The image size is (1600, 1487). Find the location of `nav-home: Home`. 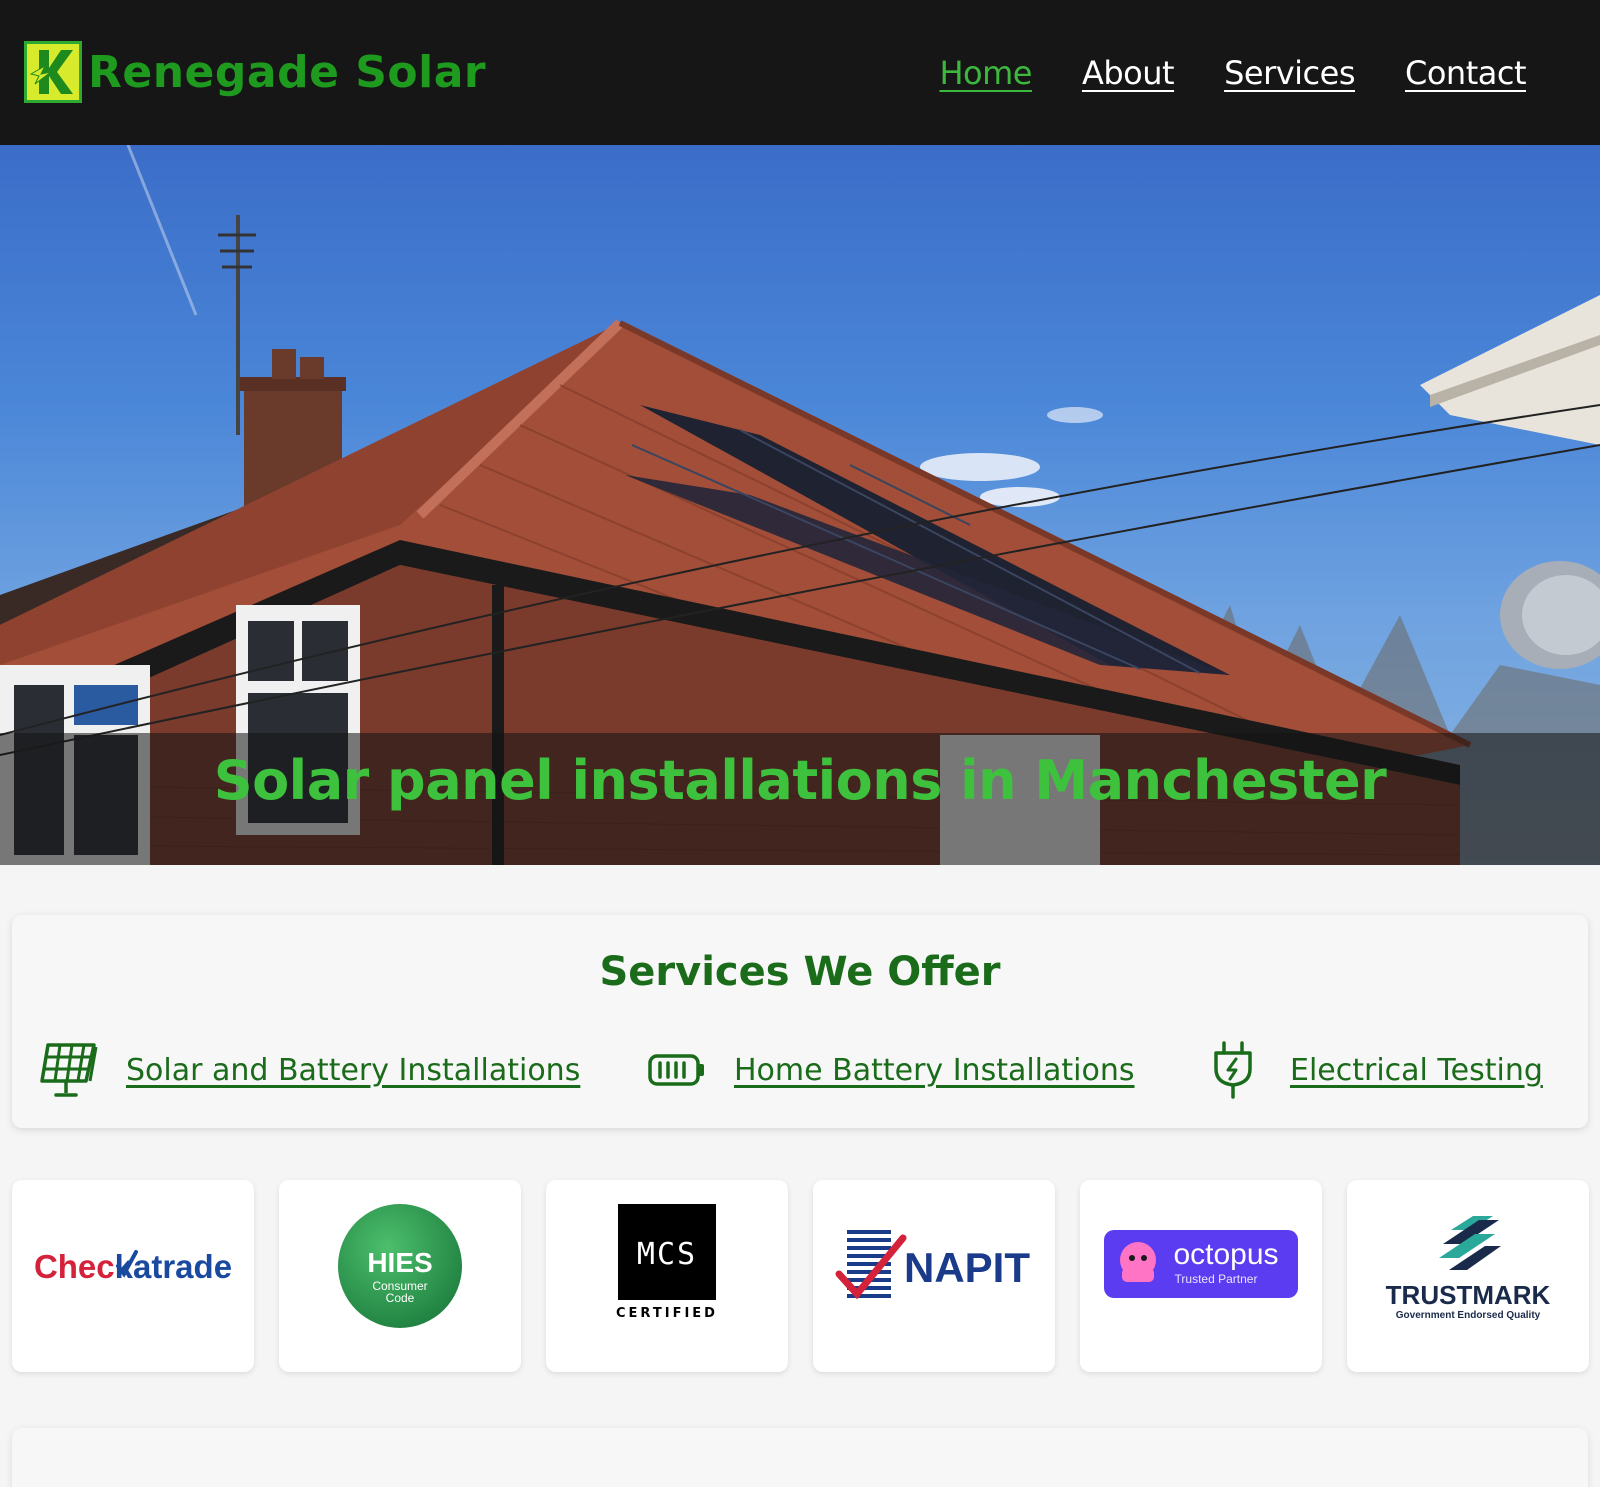

nav-home: Home is located at coordinates (985, 73).